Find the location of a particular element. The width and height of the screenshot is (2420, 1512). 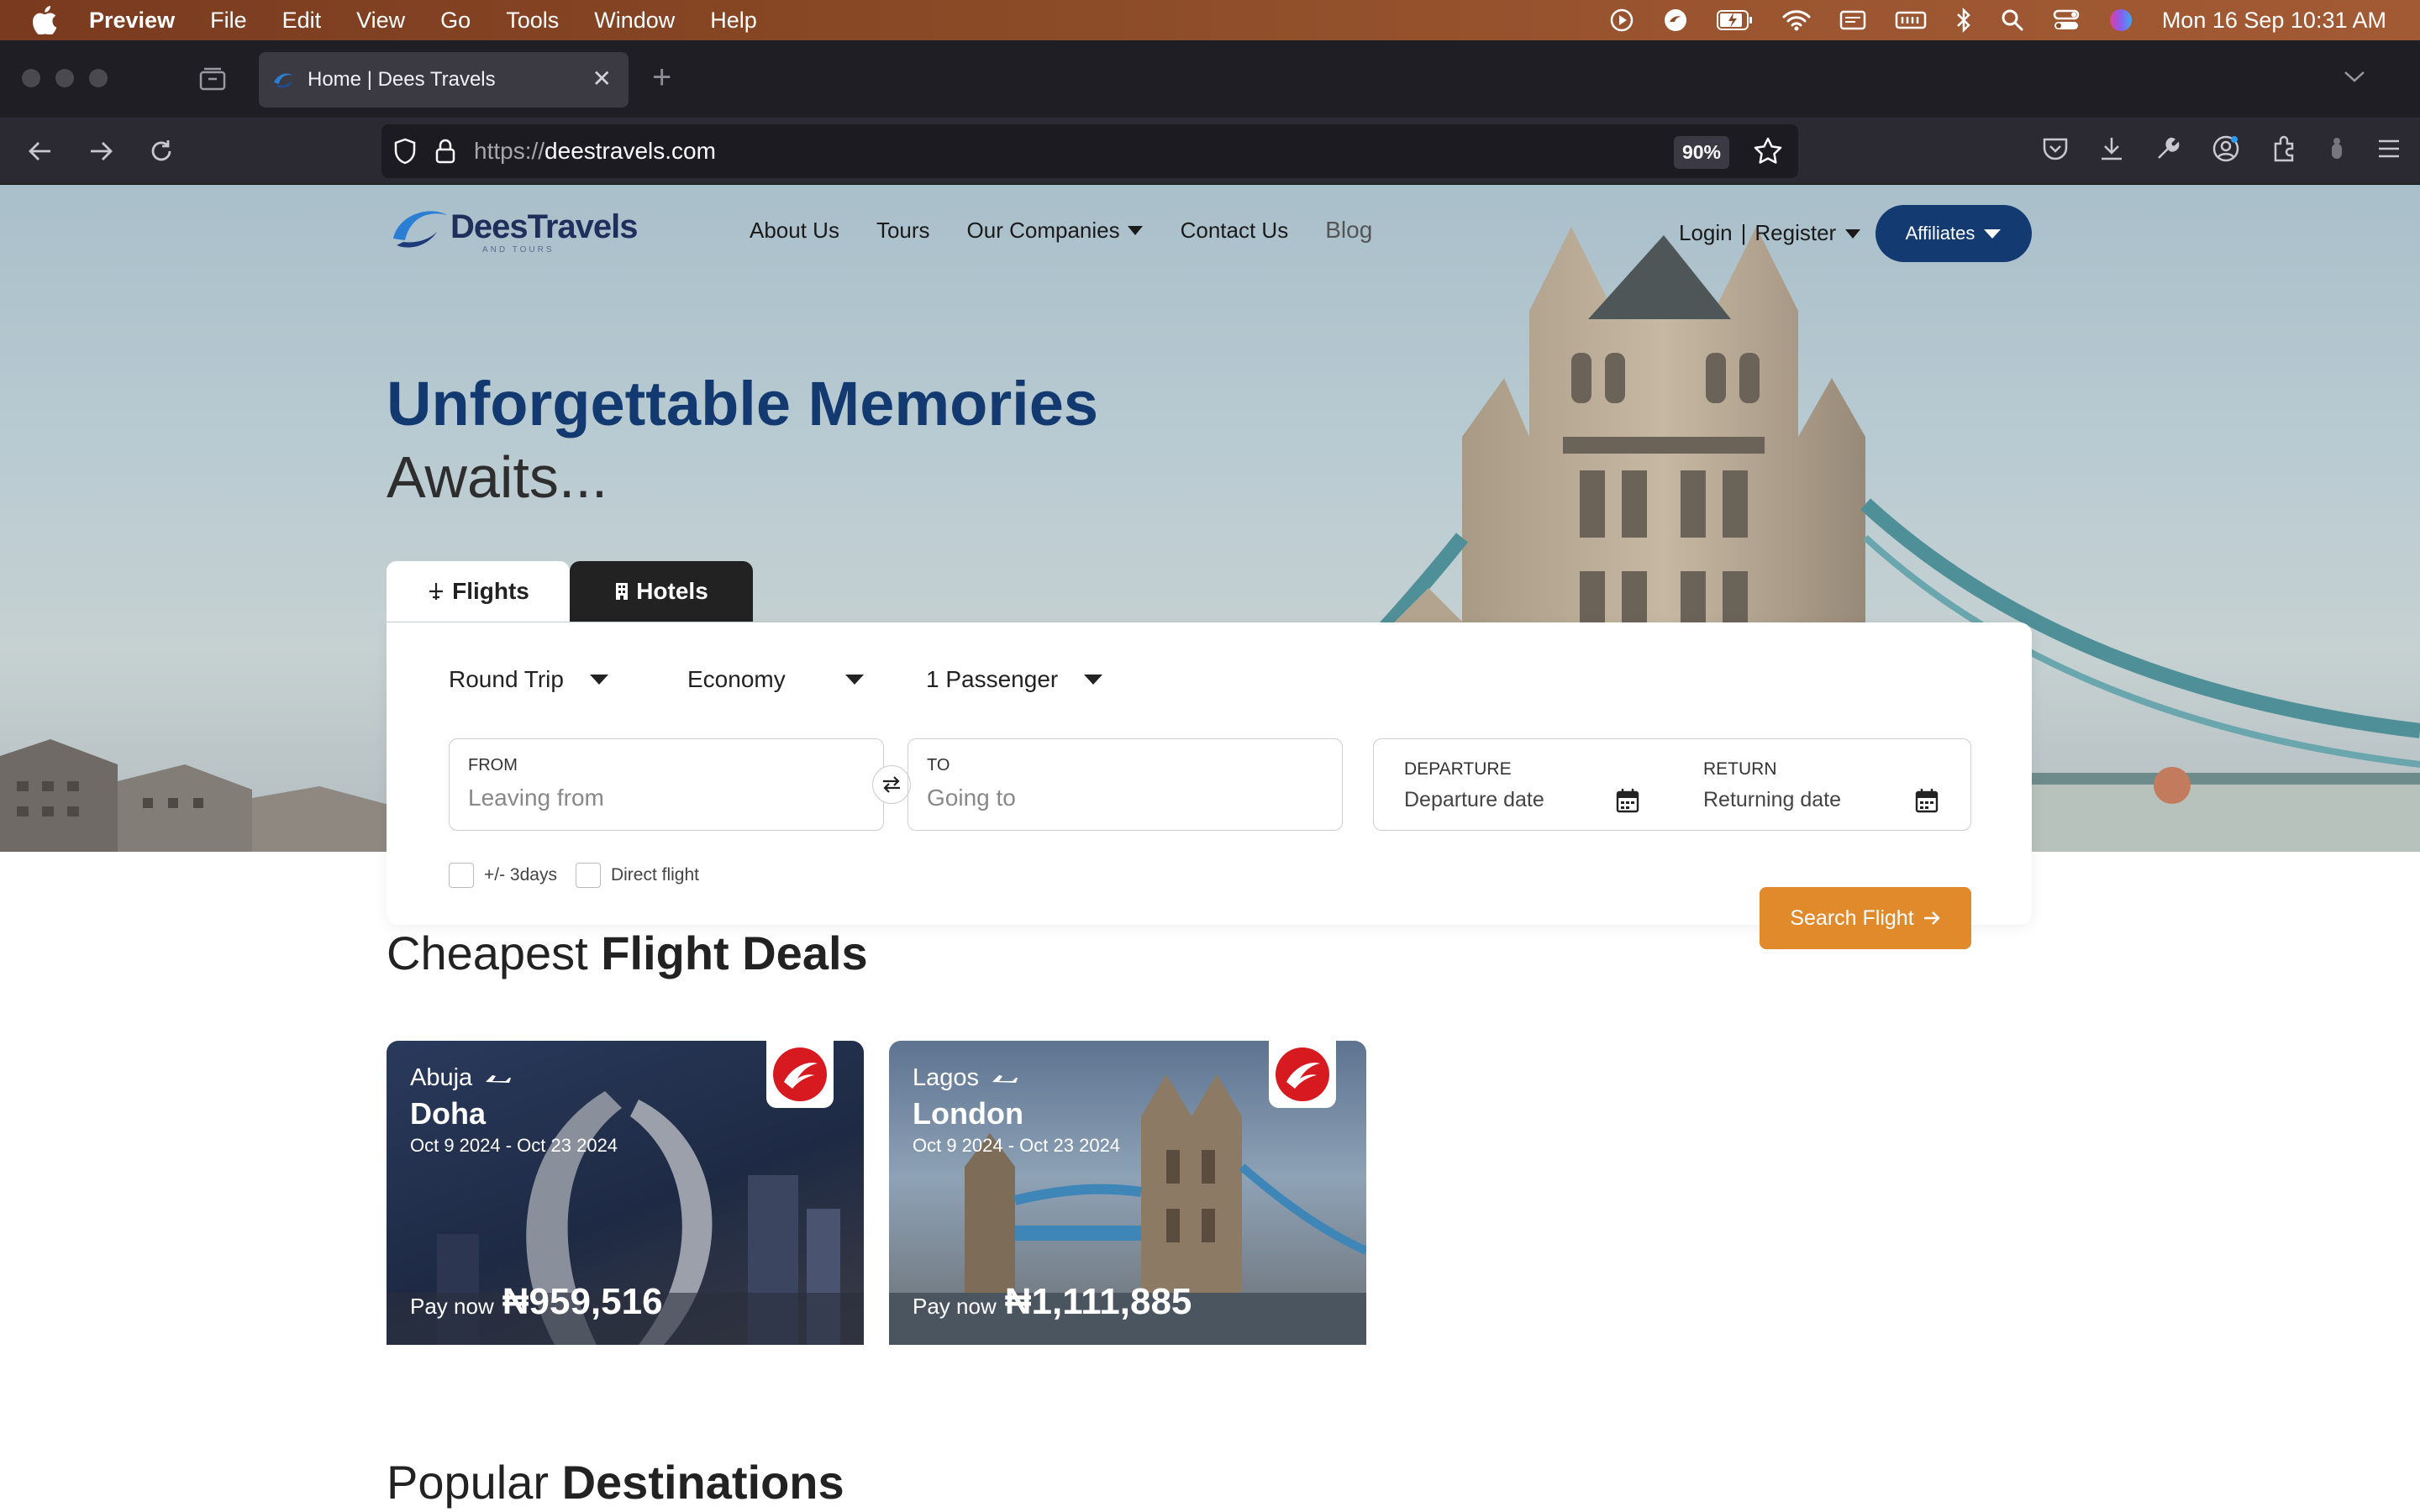

nav-contact-us: Contact Us is located at coordinates (1235, 231).